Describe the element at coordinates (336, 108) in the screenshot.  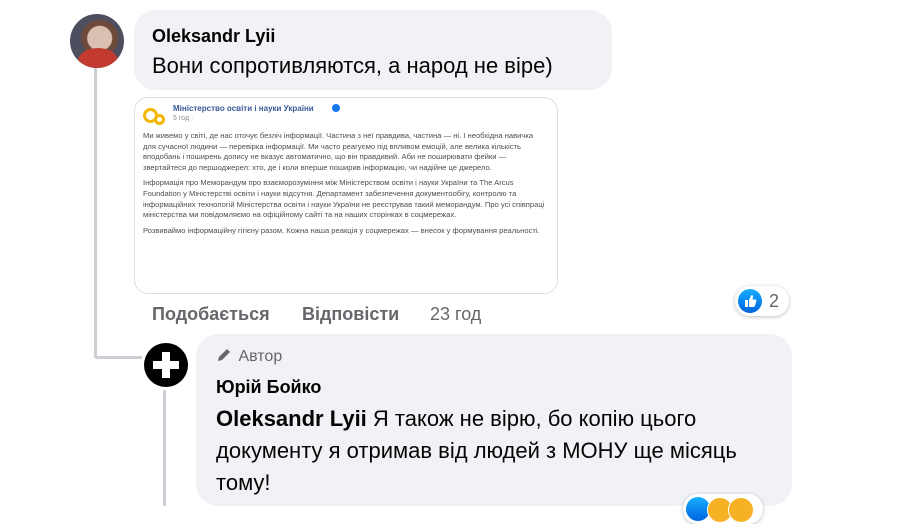
I see `verified-icon` at that location.